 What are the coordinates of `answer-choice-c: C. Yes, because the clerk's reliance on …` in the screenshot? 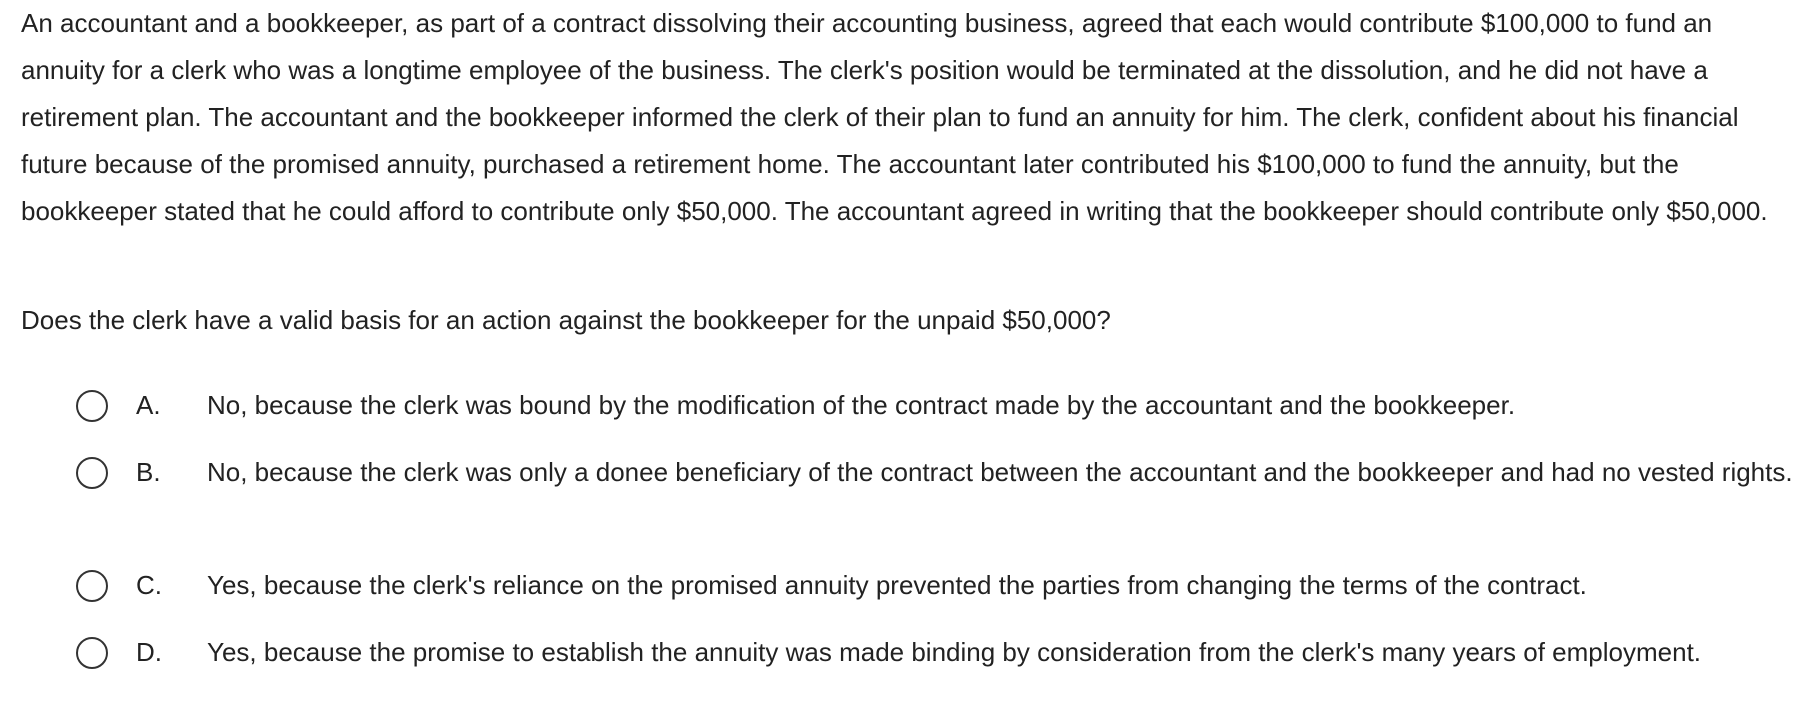 It's located at (902, 585).